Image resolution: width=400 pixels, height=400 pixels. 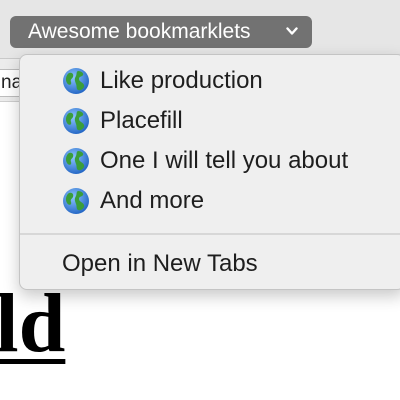 What do you see at coordinates (292, 31) in the screenshot?
I see `chevron-down-icon` at bounding box center [292, 31].